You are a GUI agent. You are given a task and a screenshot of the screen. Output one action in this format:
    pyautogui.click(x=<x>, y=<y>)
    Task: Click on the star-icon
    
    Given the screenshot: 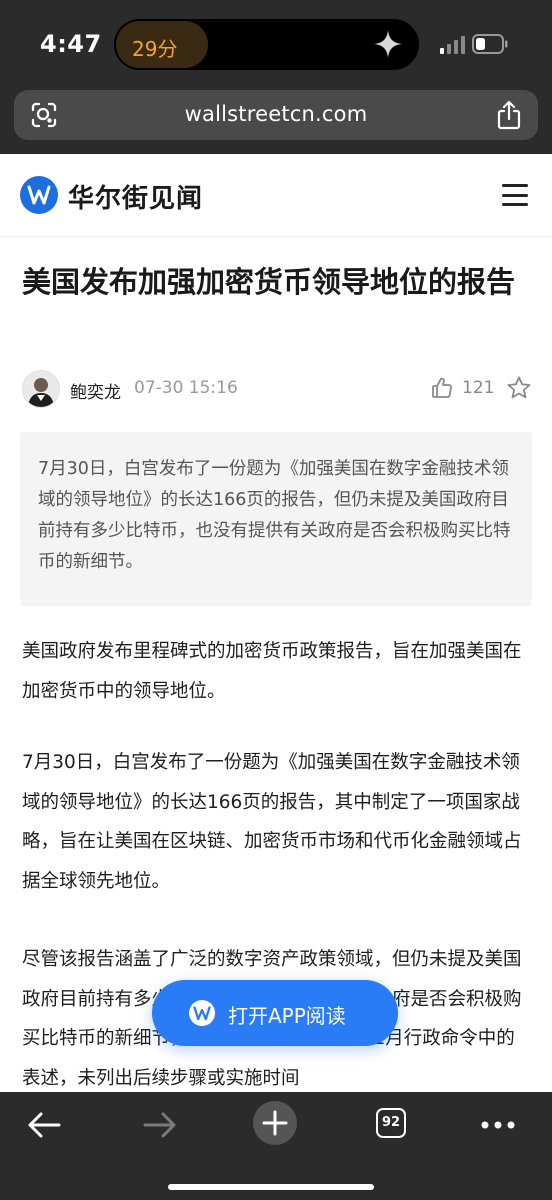 What is the action you would take?
    pyautogui.click(x=519, y=388)
    